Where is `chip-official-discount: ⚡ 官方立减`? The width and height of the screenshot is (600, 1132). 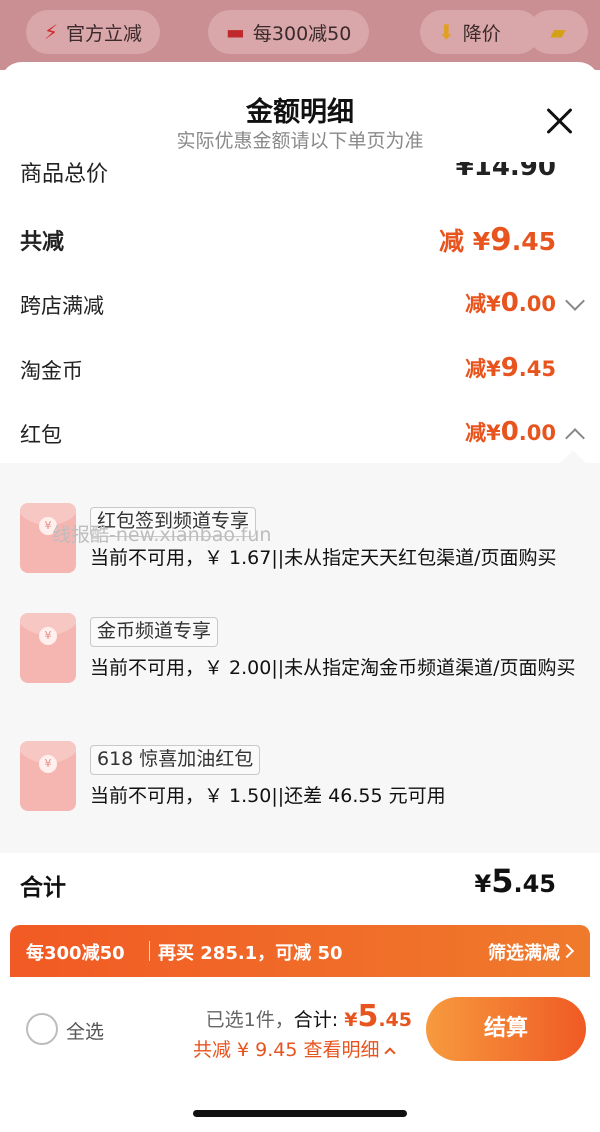 chip-official-discount: ⚡ 官方立减 is located at coordinates (93, 32).